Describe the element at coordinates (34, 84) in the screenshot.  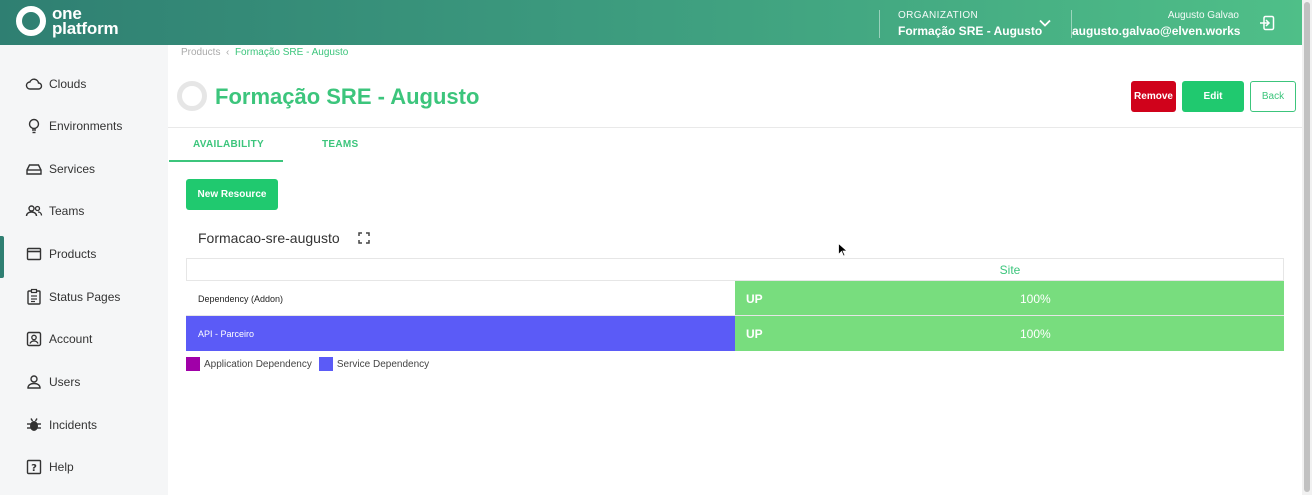
I see `cloud-icon` at that location.